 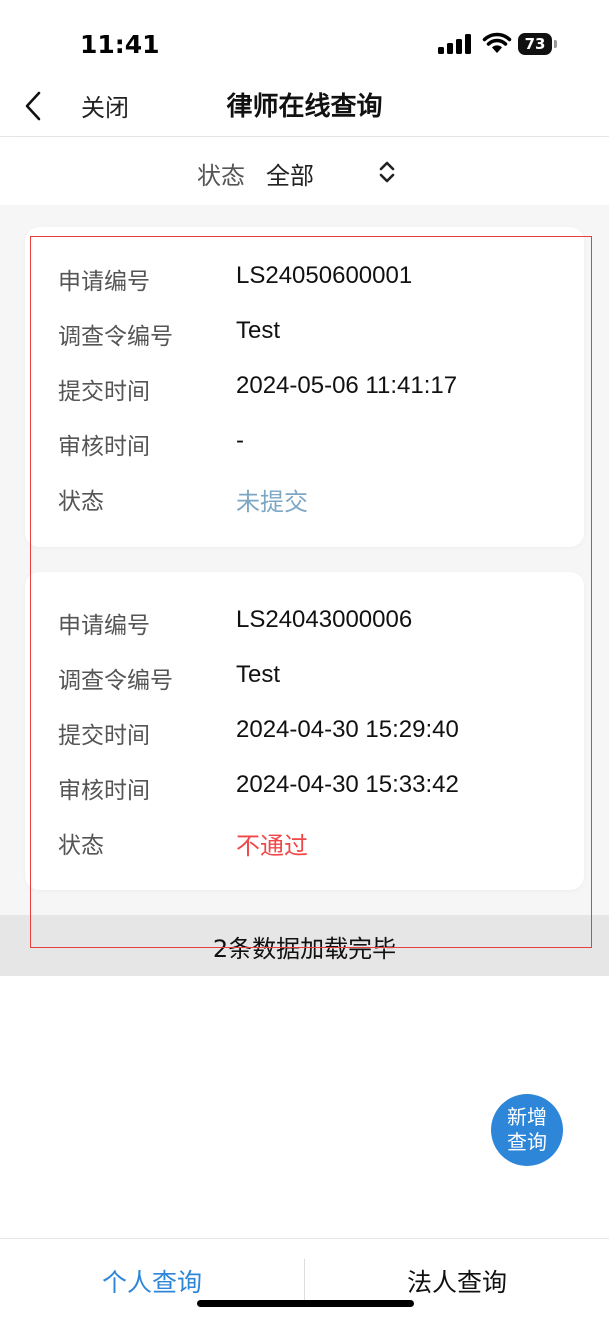 I want to click on bottom-tab-bar: 个人查询 法人查询, so click(x=304, y=1279).